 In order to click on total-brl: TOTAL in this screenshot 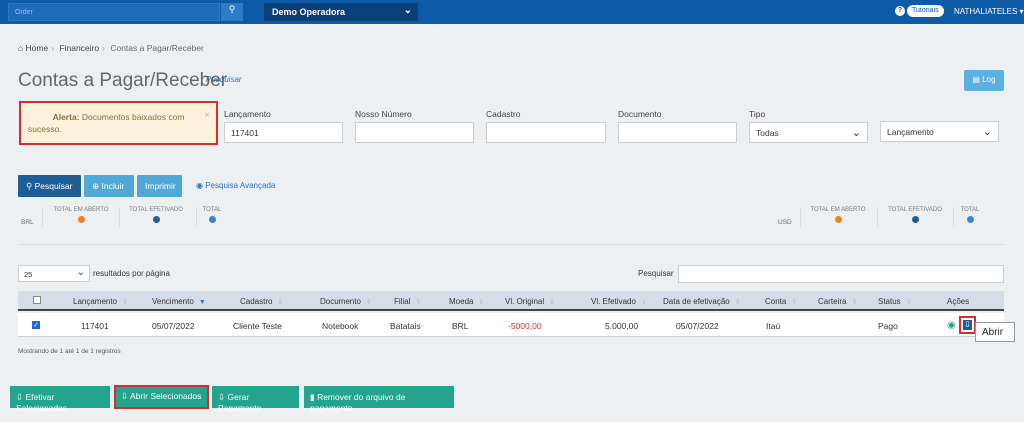, I will do `click(212, 215)`.